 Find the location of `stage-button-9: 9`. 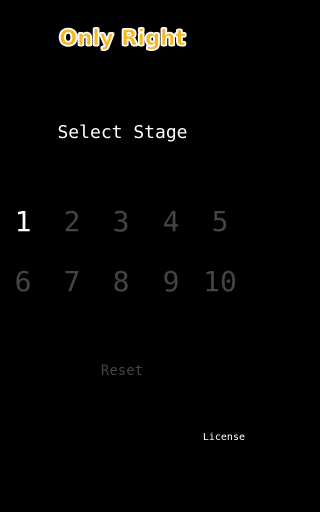

stage-button-9: 9 is located at coordinates (171, 282).